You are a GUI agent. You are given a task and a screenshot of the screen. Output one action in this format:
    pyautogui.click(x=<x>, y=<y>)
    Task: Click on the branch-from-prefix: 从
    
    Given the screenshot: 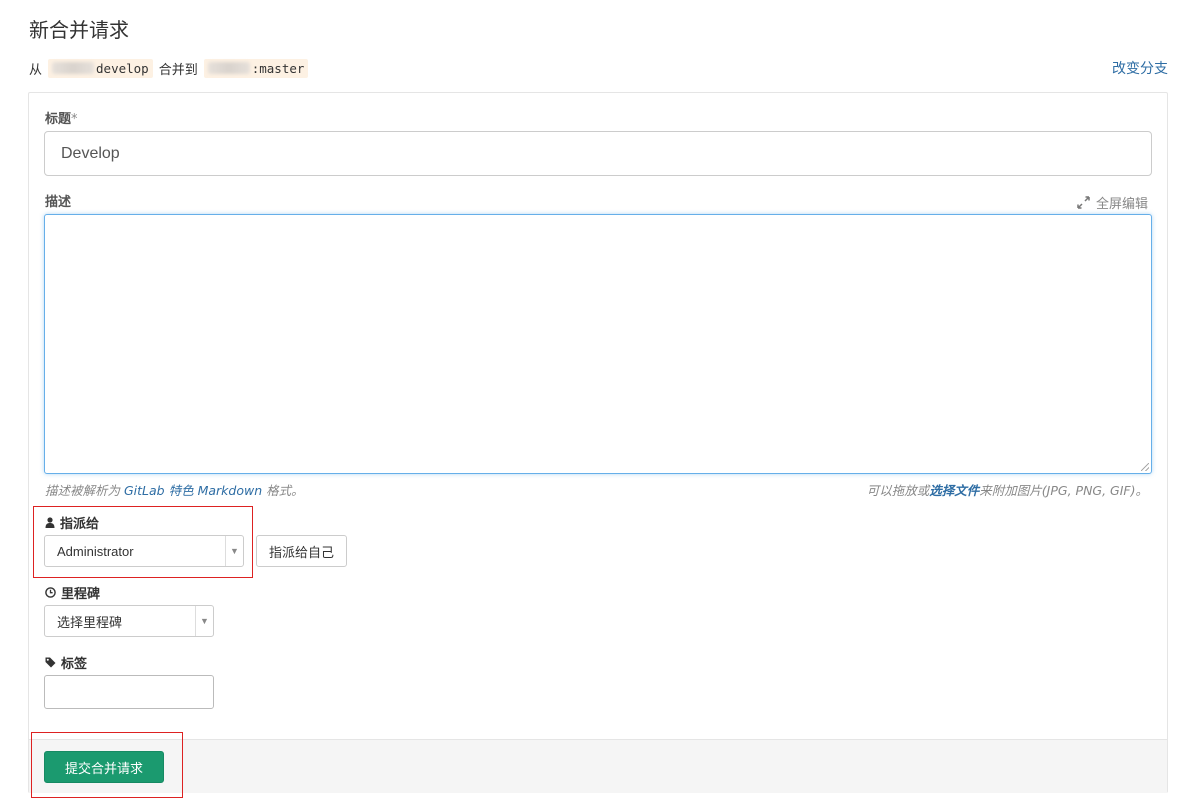 What is the action you would take?
    pyautogui.click(x=36, y=70)
    